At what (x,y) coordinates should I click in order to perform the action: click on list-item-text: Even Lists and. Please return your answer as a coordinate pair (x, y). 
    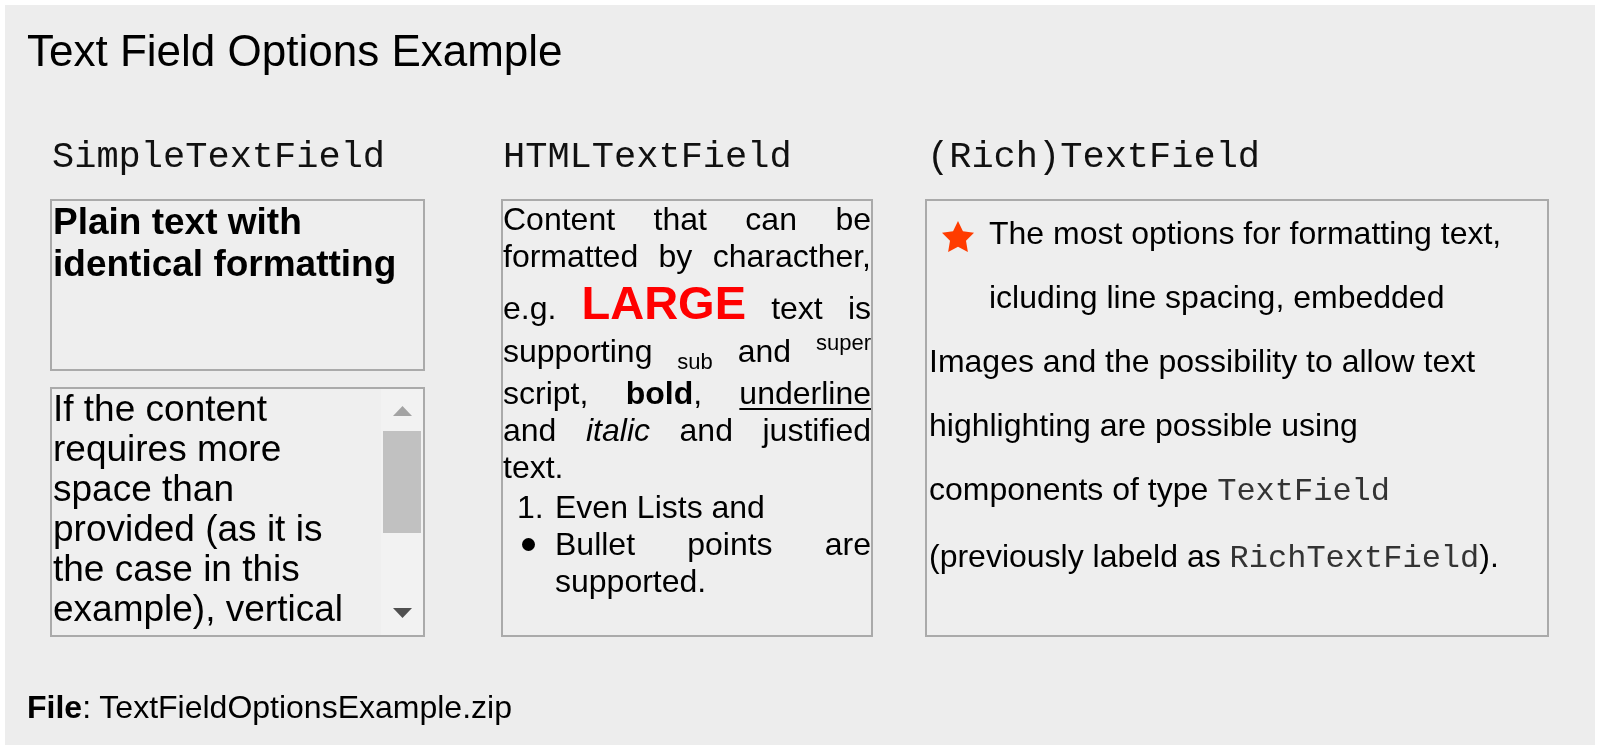
    Looking at the image, I should click on (660, 508).